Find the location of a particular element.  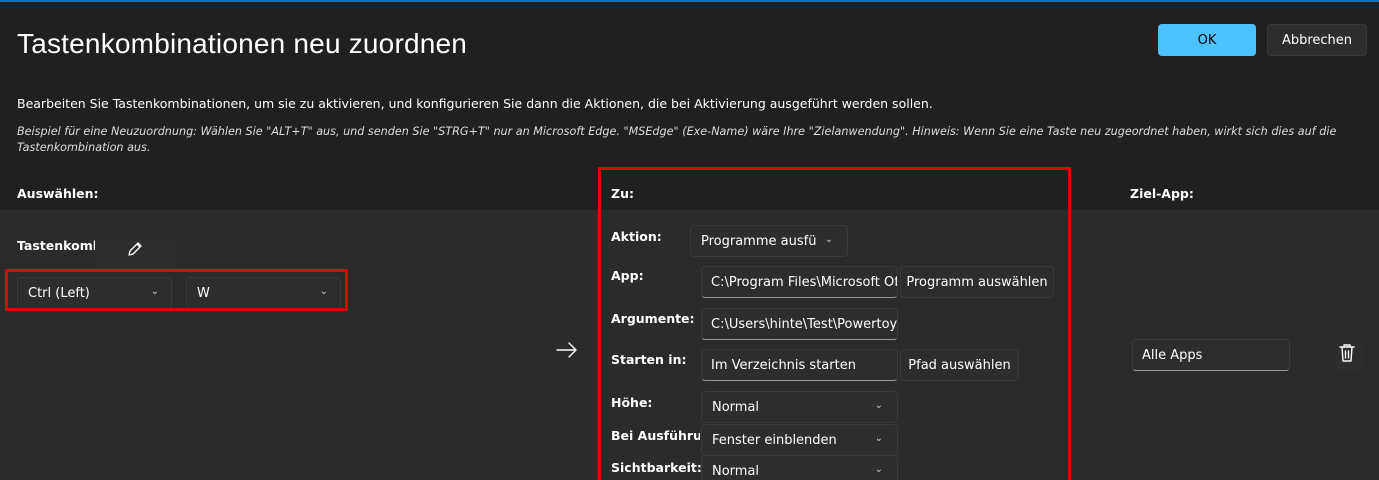

edit-shortcut-button is located at coordinates (135, 251).